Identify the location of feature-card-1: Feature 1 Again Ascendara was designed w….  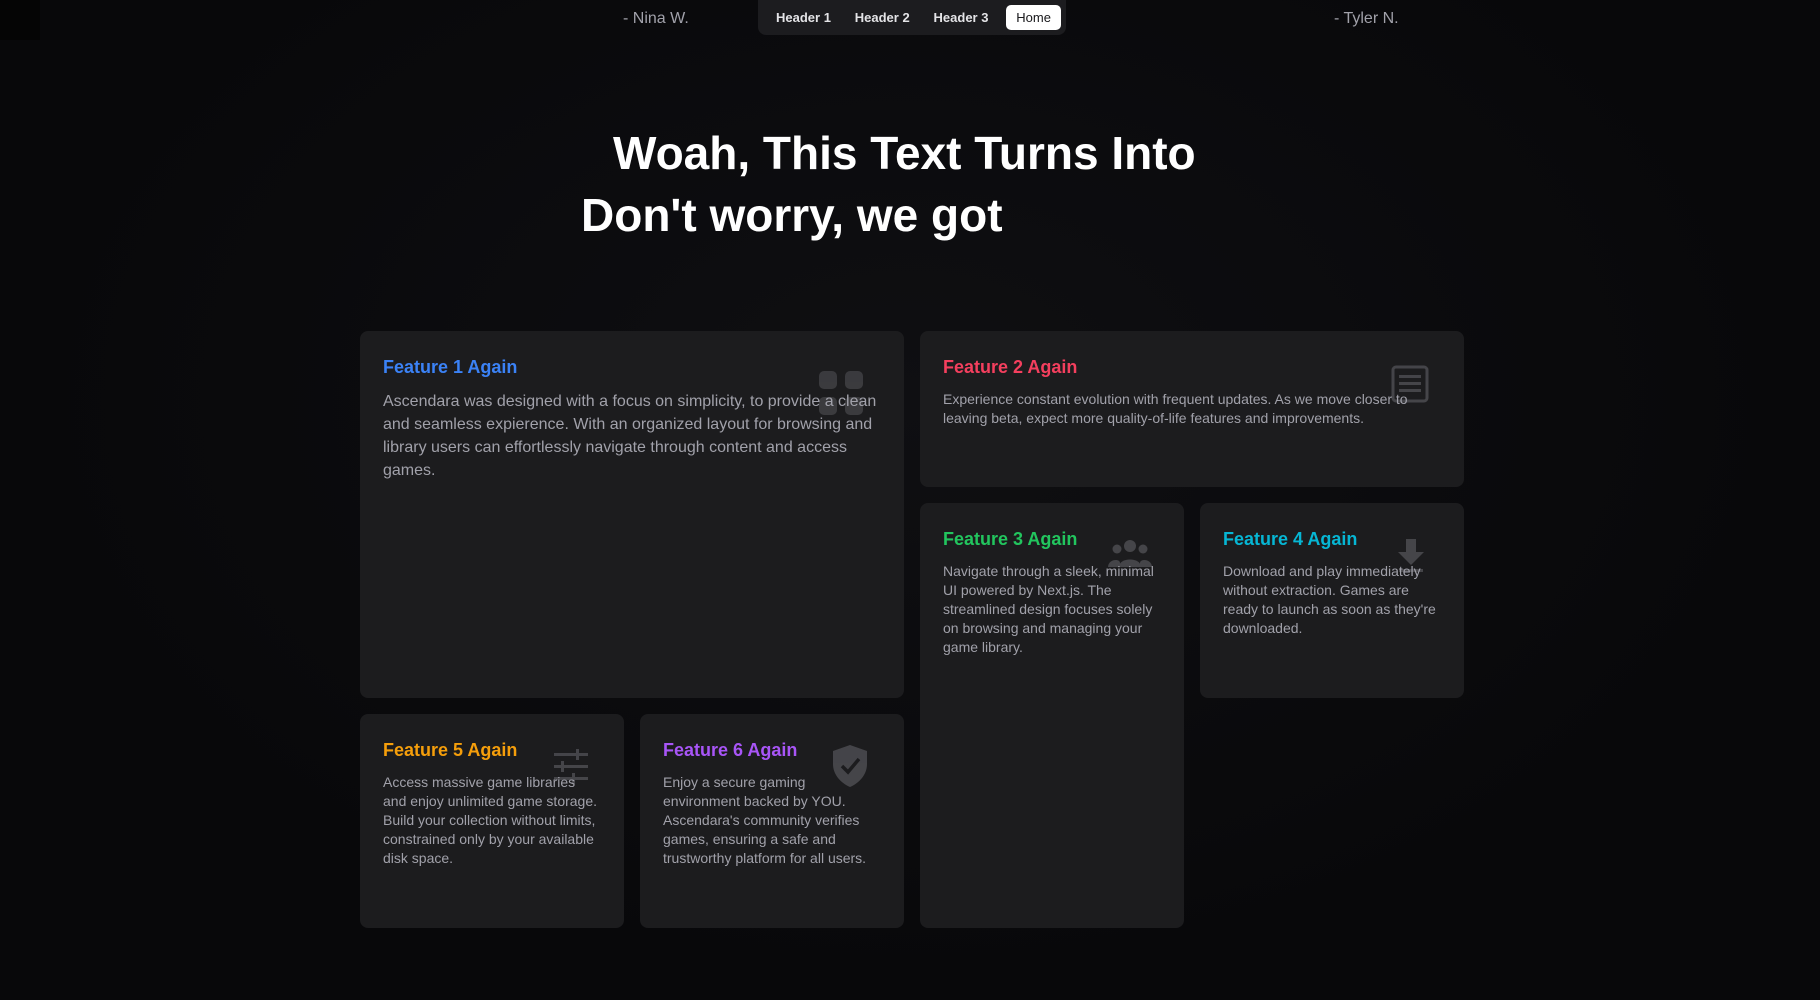
(632, 514).